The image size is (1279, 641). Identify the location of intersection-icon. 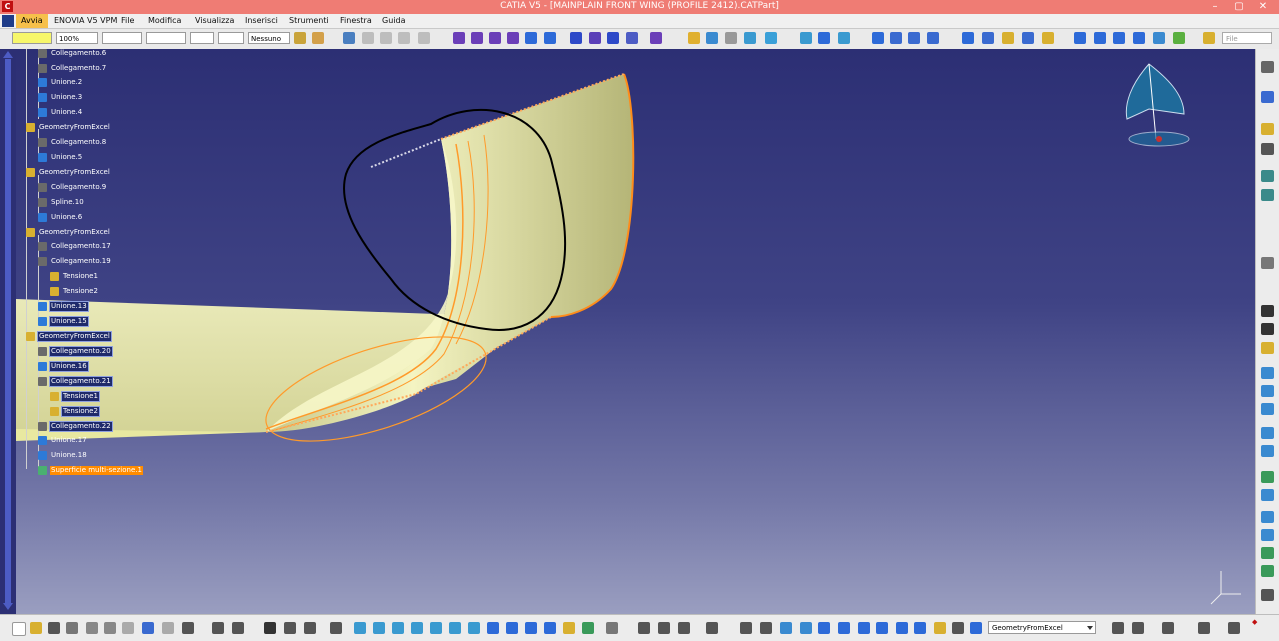
(1267, 391).